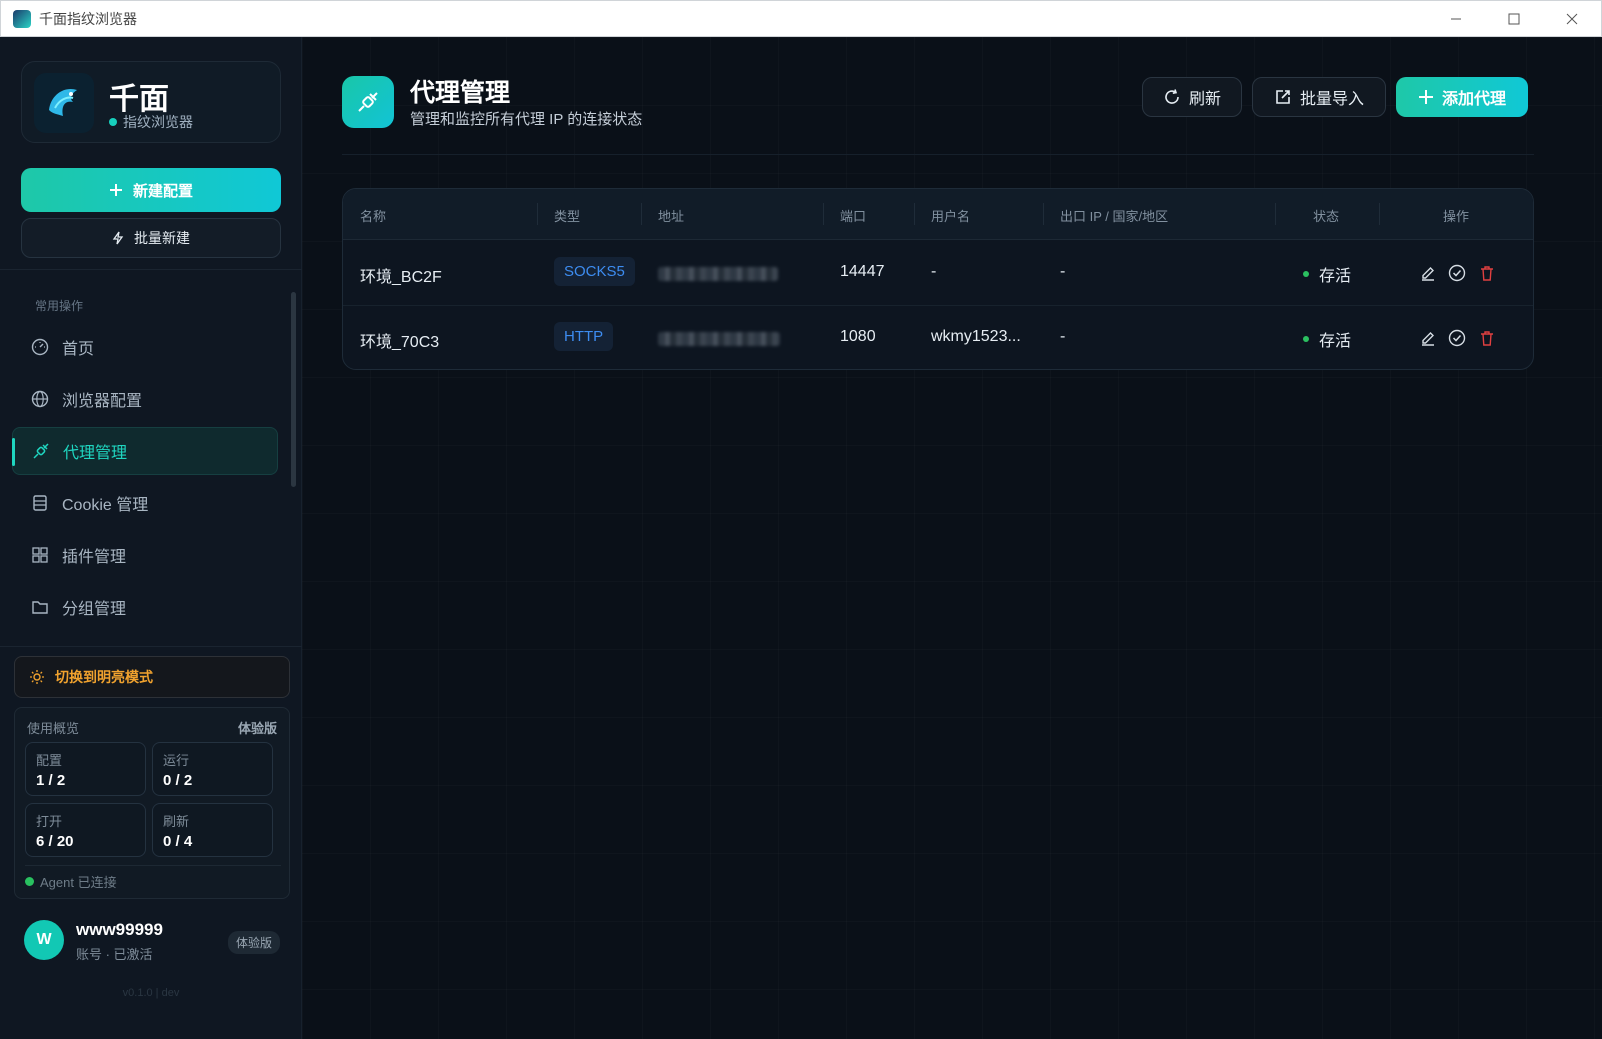  What do you see at coordinates (257, 728) in the screenshot?
I see `usage-plan: 体验版` at bounding box center [257, 728].